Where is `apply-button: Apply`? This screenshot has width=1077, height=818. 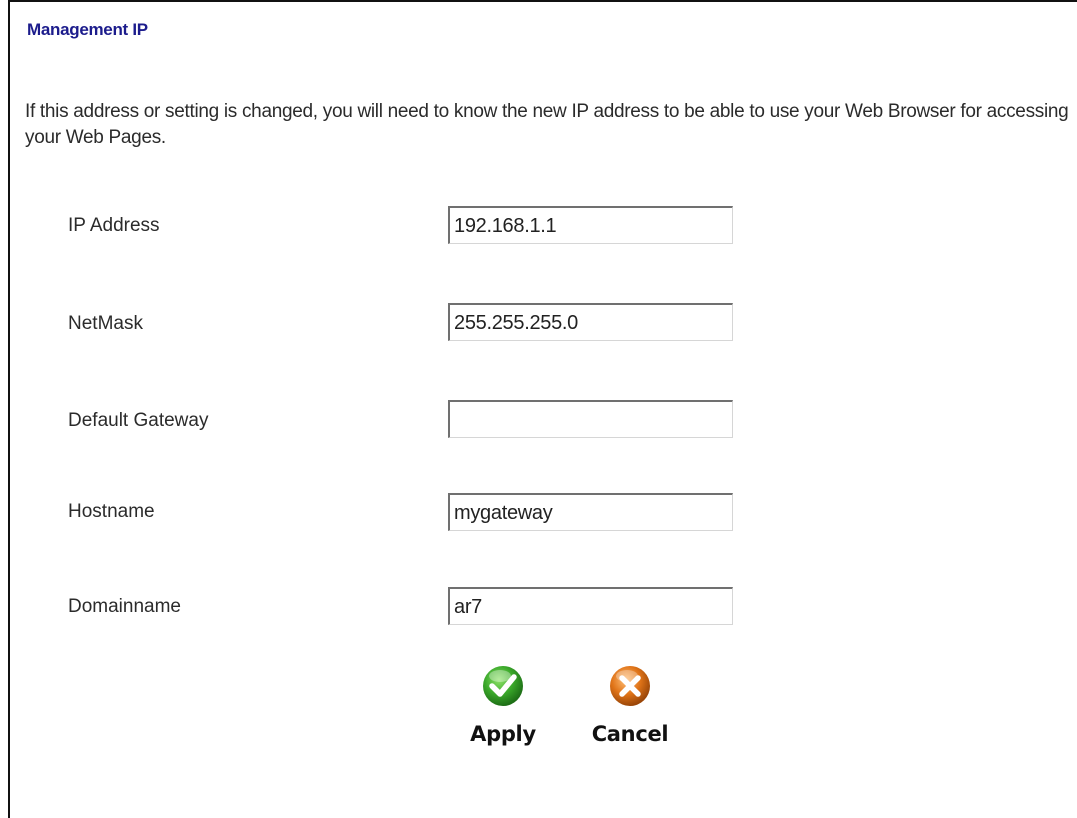
apply-button: Apply is located at coordinates (503, 705).